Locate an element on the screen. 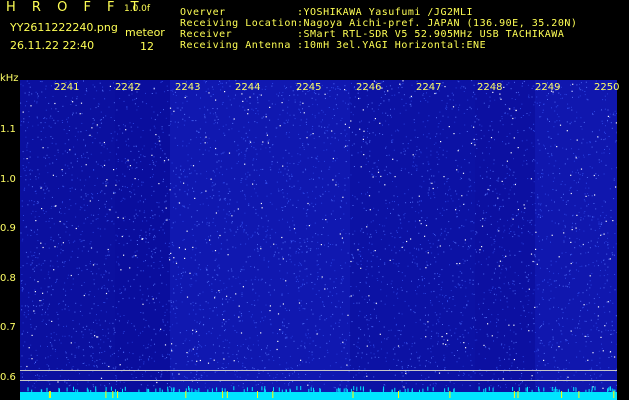  x-tick-2247: 2247 is located at coordinates (429, 87).